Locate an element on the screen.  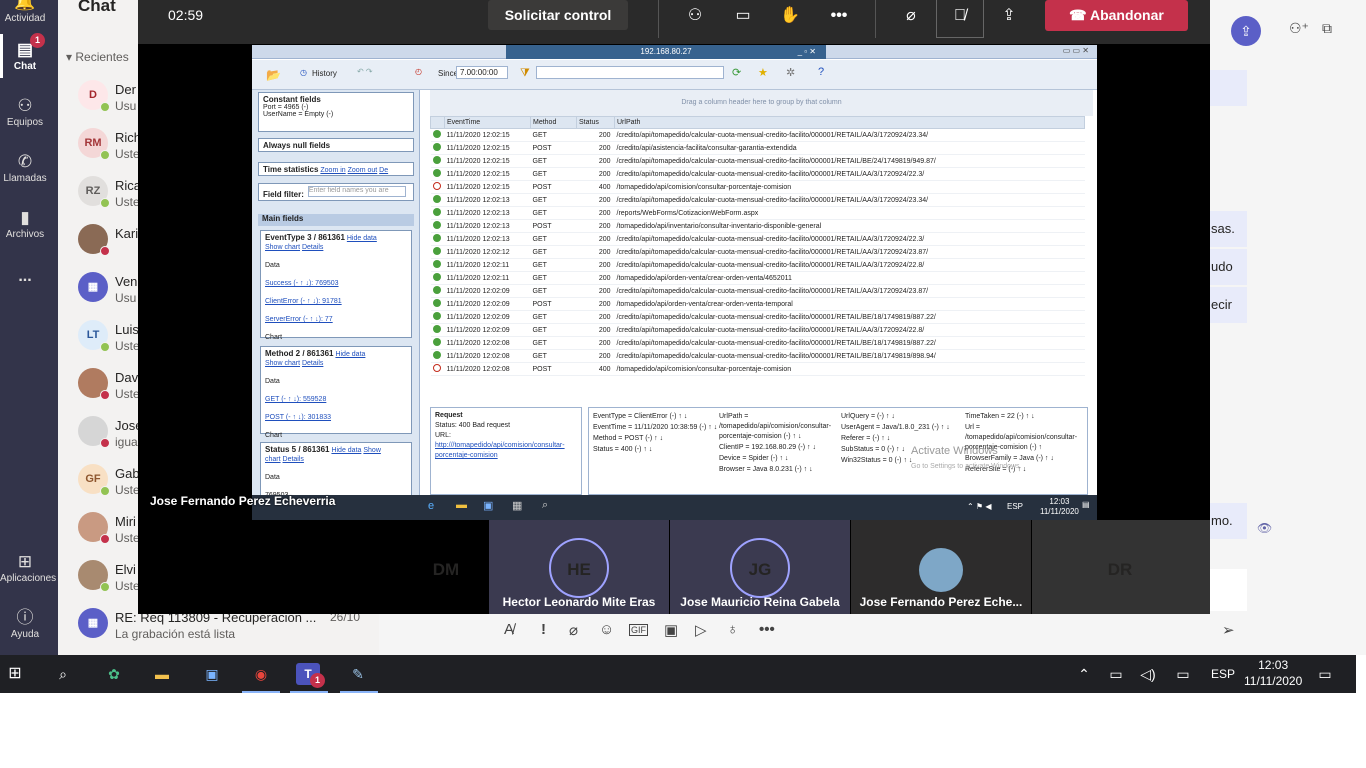
meet-now-icon: ▷ is located at coordinates (701, 630).